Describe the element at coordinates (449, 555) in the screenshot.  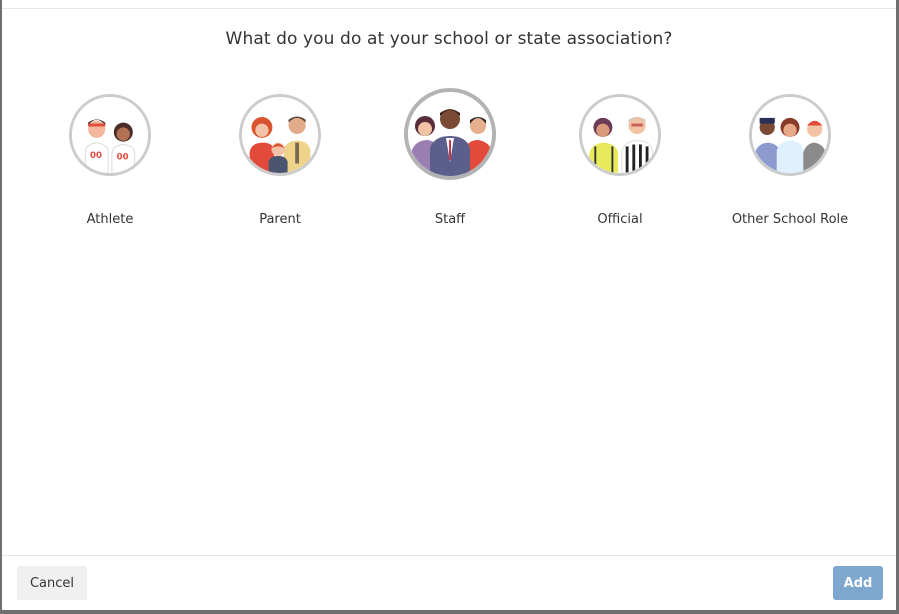
I see `footer-divider` at that location.